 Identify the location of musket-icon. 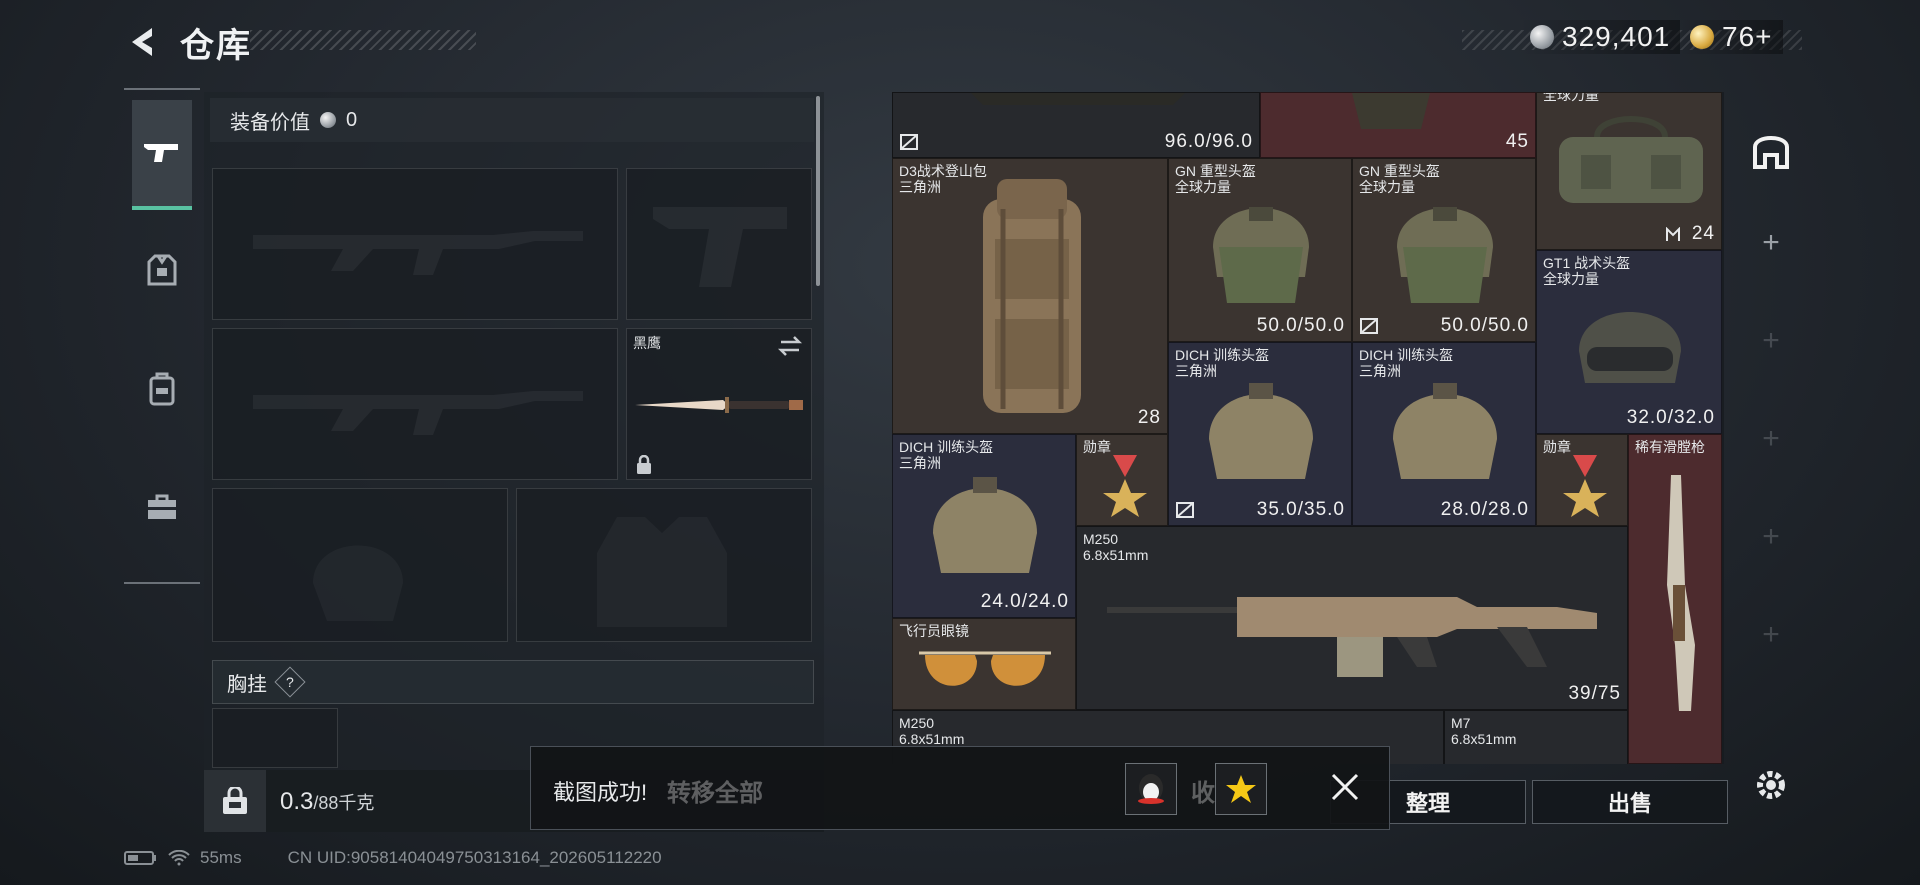
(1681, 593).